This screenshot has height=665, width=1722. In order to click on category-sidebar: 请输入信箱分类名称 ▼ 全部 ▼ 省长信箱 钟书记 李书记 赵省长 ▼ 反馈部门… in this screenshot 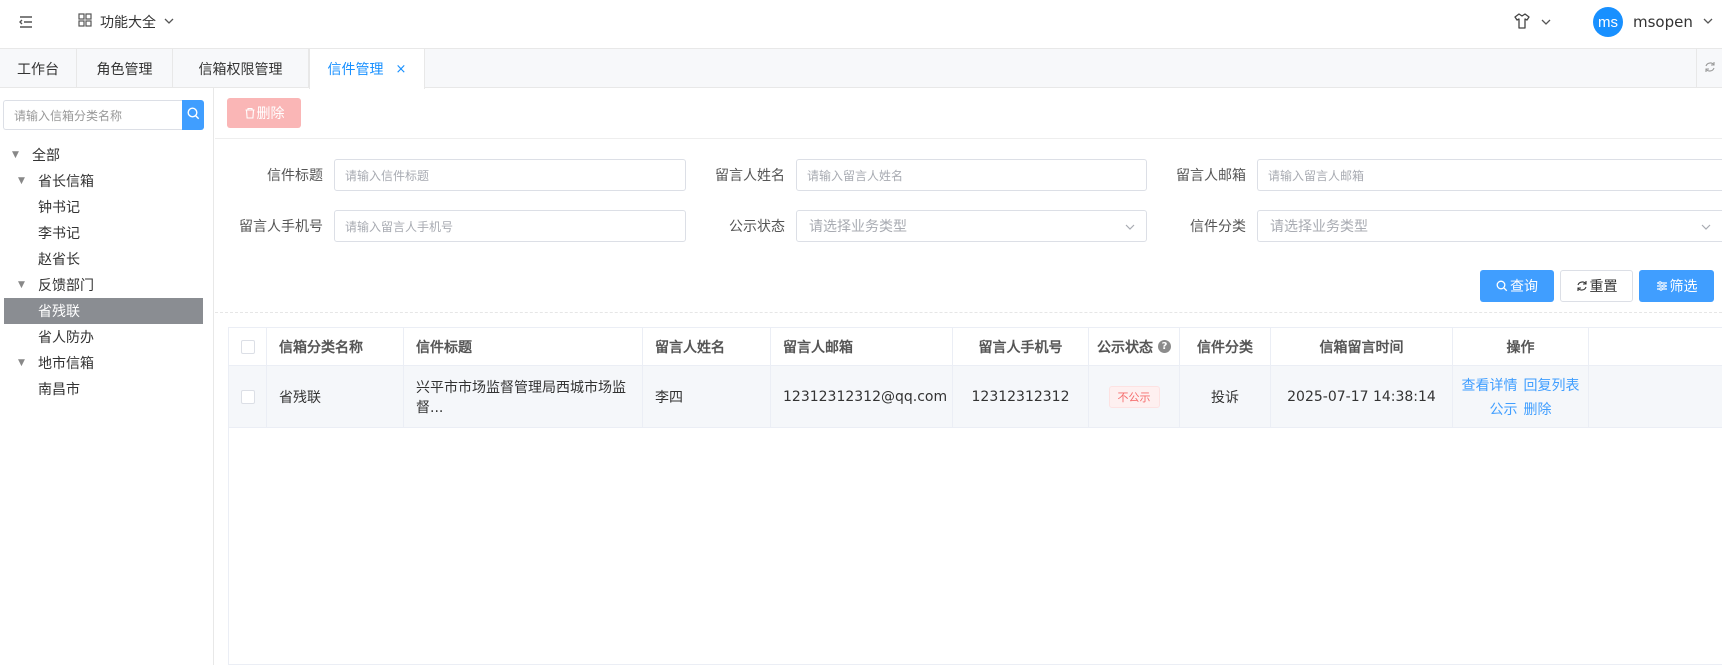, I will do `click(107, 376)`.